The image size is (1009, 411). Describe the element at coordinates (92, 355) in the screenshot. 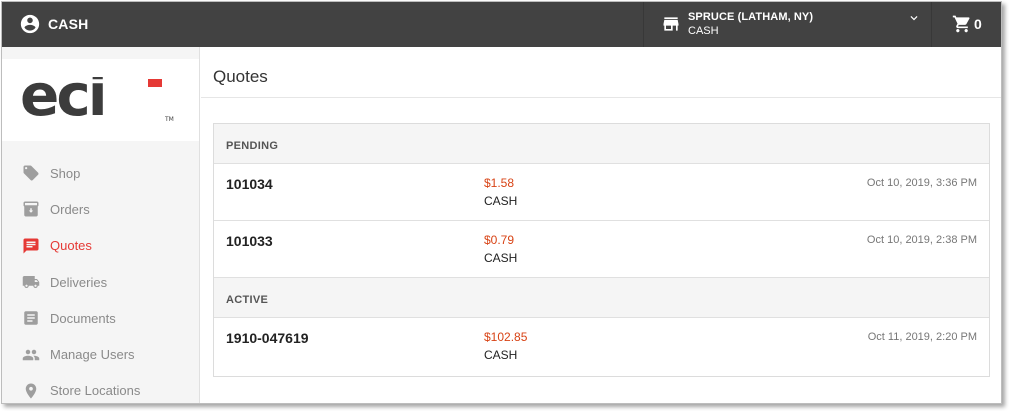

I see `sidebar-item-label: Manage Users` at that location.